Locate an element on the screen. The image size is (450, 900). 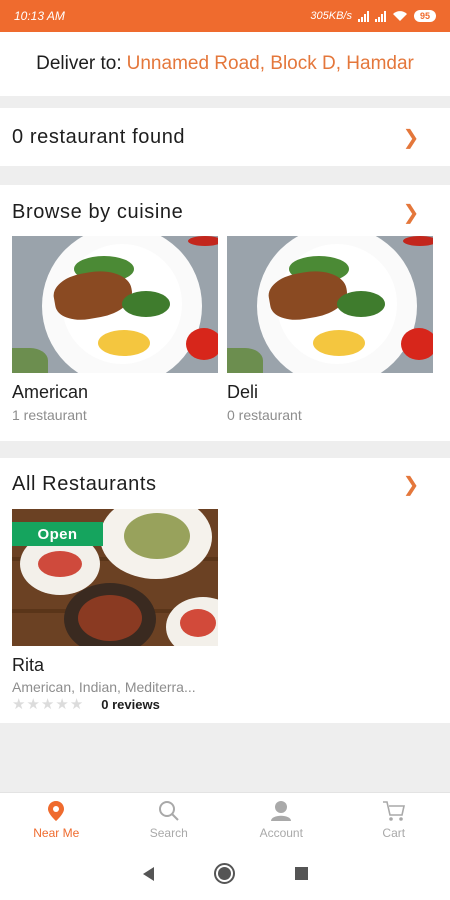
nav-search: Search is located at coordinates (169, 820).